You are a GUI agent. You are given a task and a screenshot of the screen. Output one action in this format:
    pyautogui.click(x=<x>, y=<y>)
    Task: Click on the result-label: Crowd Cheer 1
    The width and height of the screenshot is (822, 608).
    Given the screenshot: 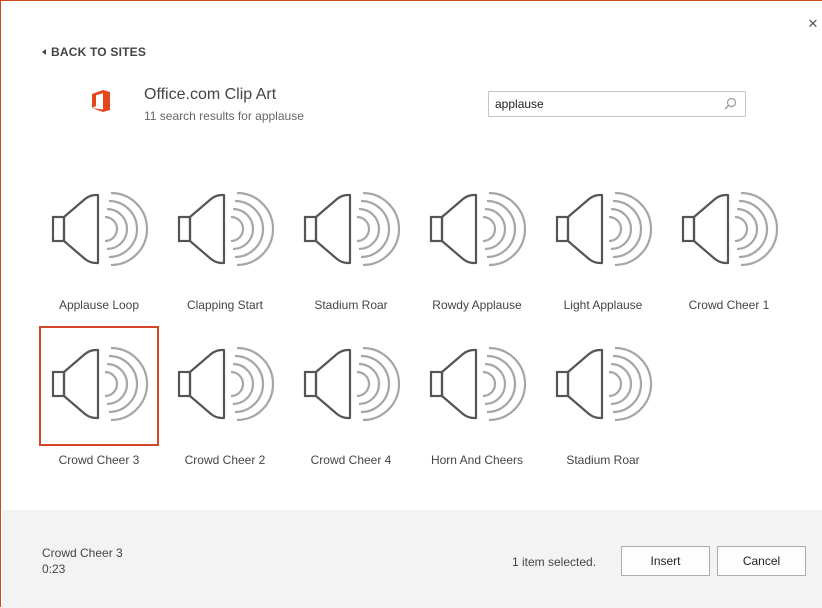 What is the action you would take?
    pyautogui.click(x=729, y=305)
    